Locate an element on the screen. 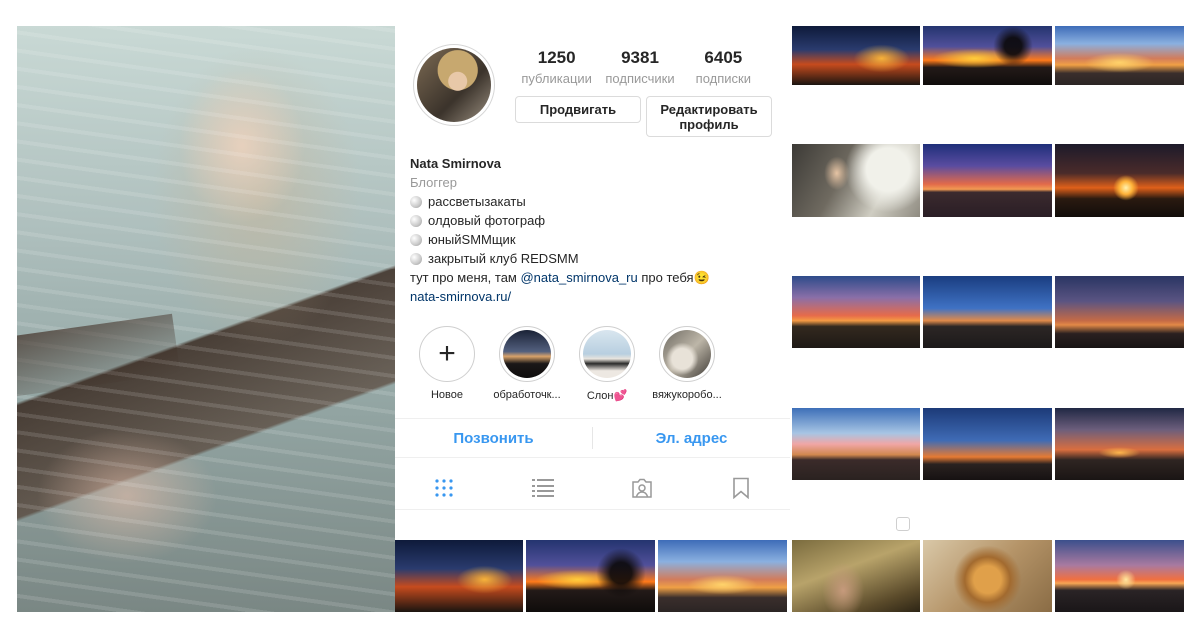 This screenshot has width=1200, height=638. bio-line: юныйSMMщик is located at coordinates (595, 239).